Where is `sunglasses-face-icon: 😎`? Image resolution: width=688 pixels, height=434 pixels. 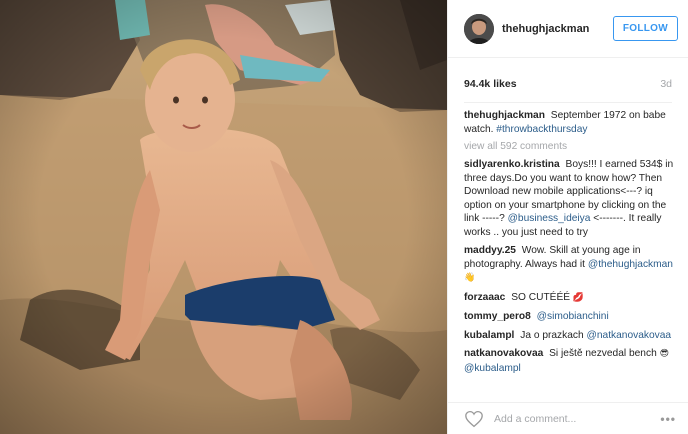 sunglasses-face-icon: 😎 is located at coordinates (664, 354).